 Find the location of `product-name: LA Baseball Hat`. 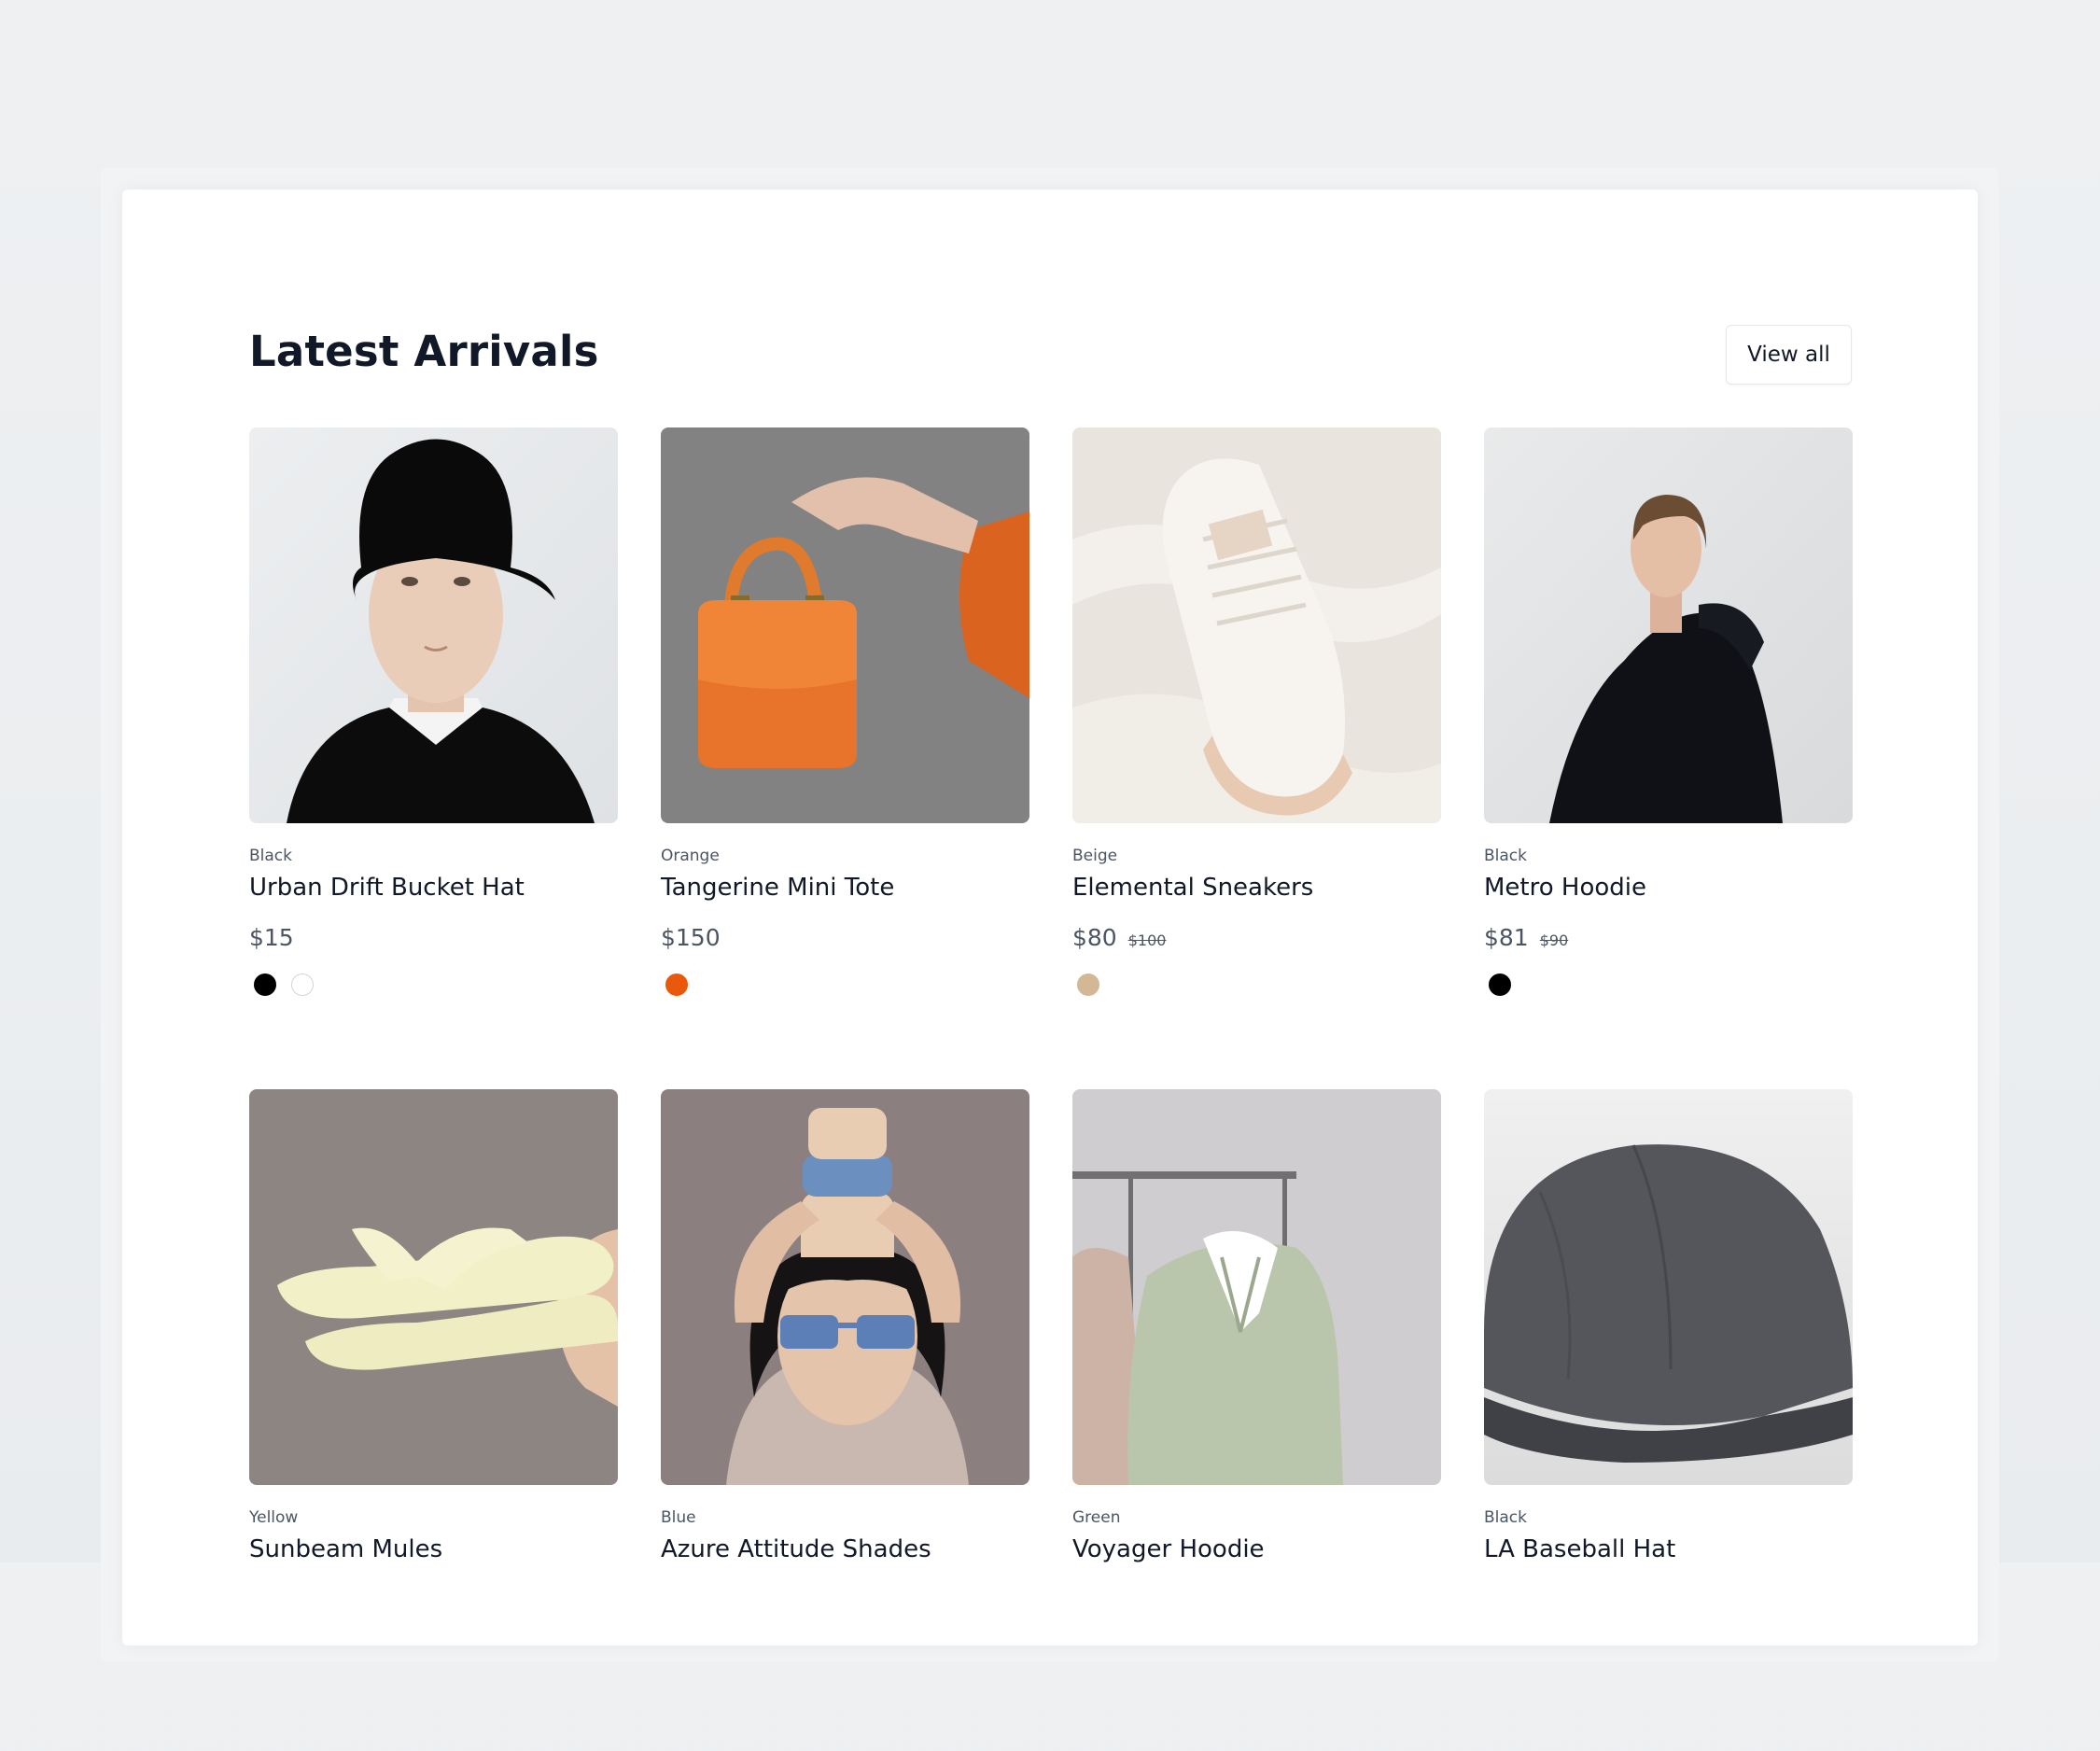

product-name: LA Baseball Hat is located at coordinates (1668, 1549).